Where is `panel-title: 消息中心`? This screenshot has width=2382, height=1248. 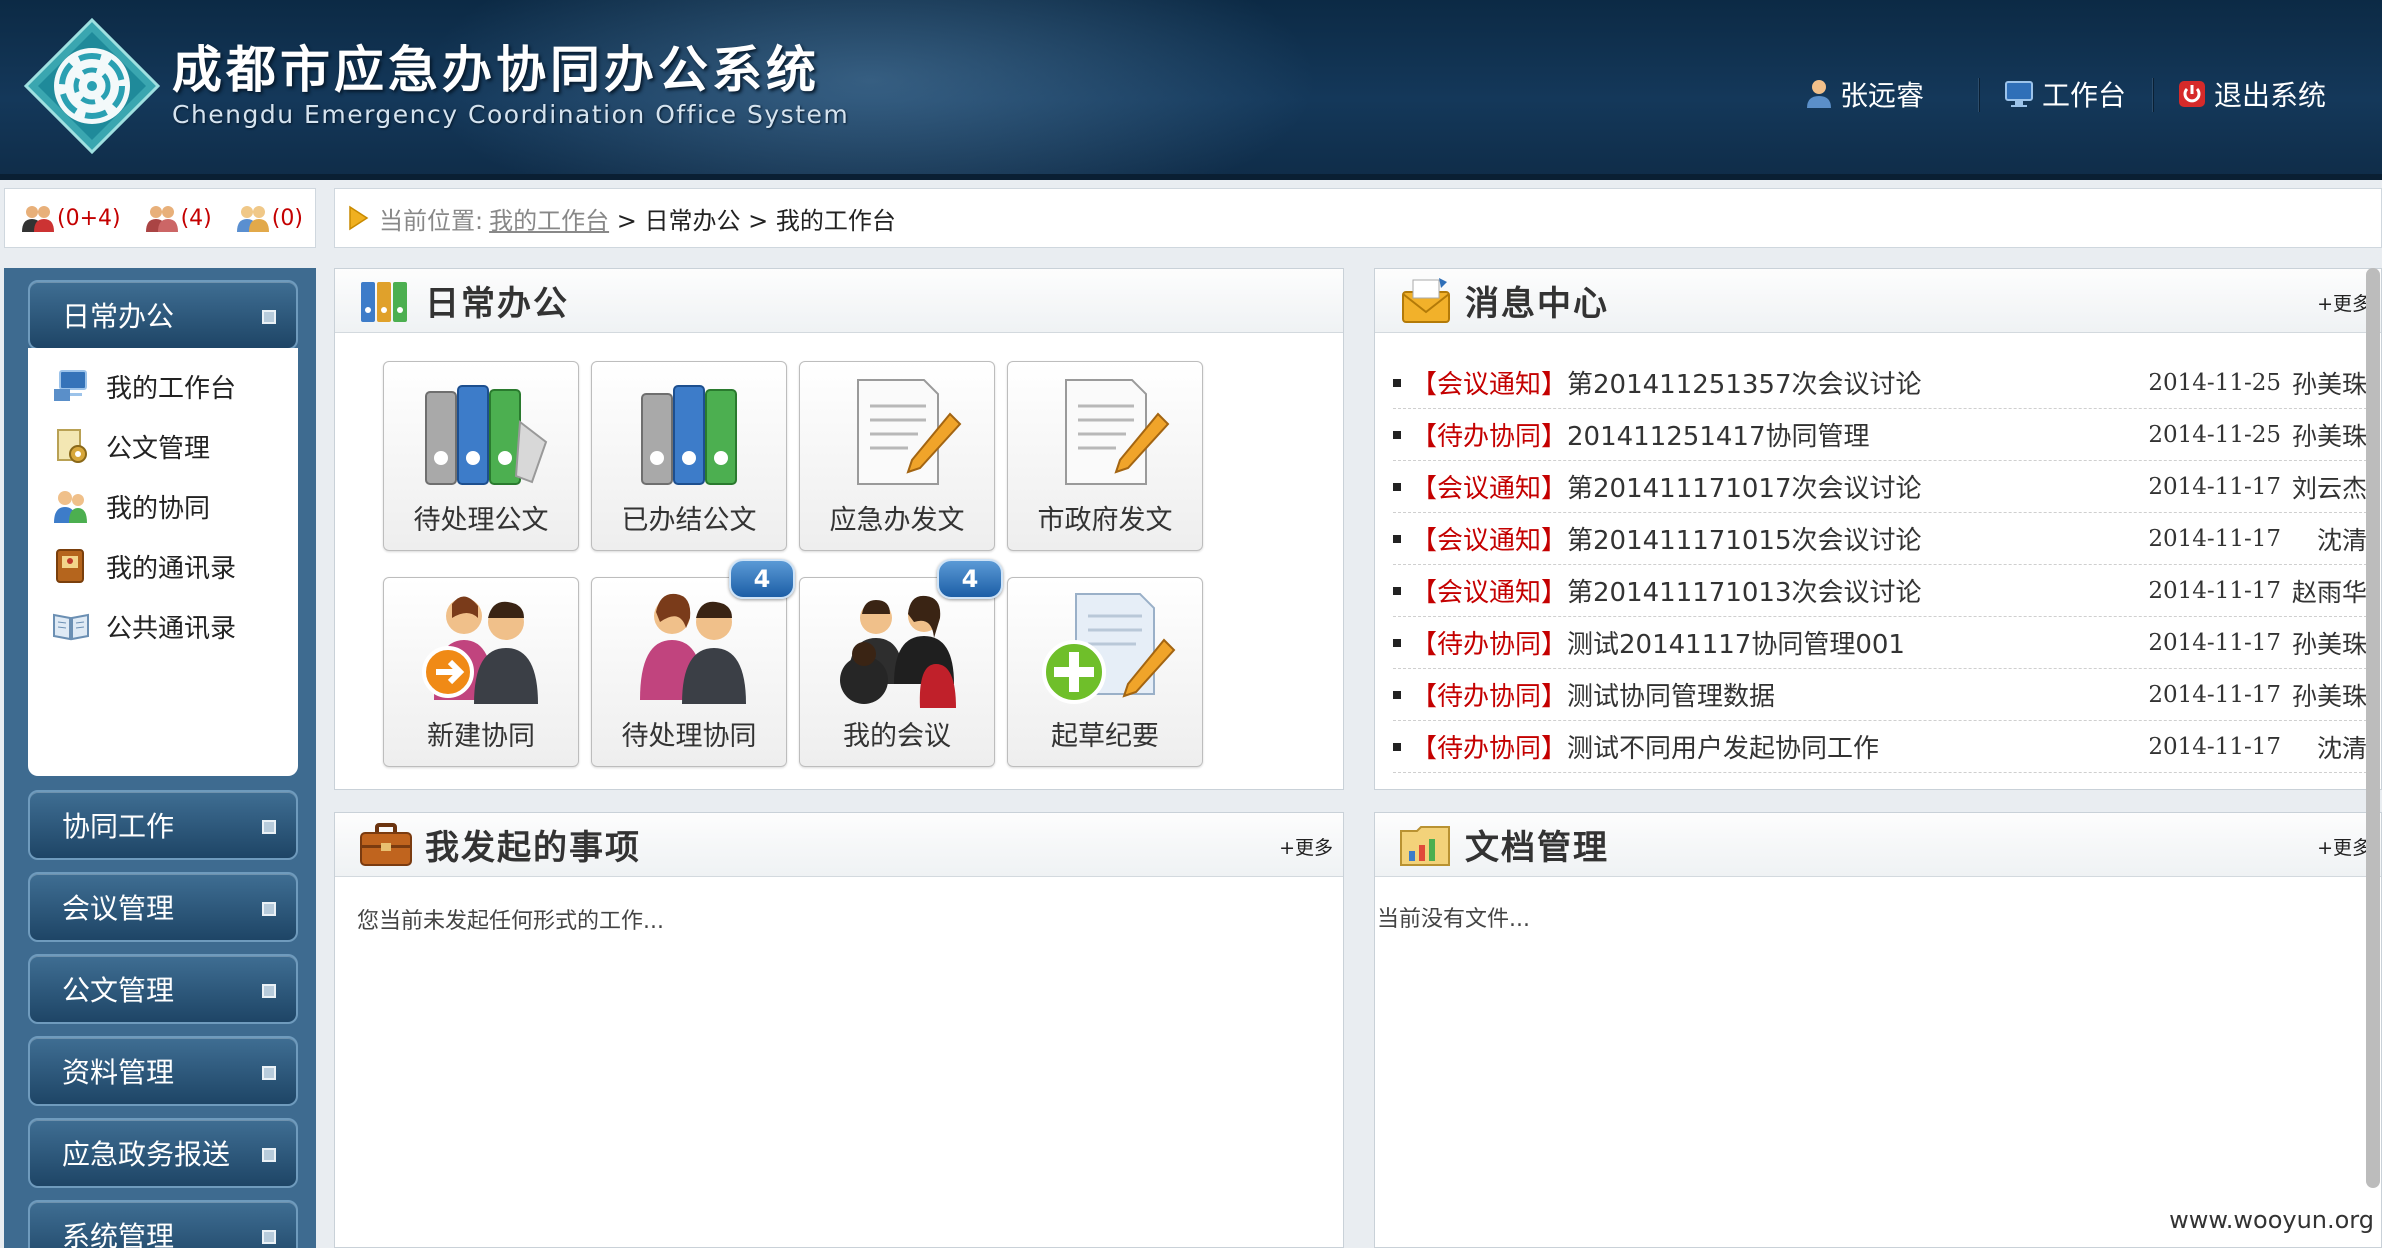
panel-title: 消息中心 is located at coordinates (1537, 304).